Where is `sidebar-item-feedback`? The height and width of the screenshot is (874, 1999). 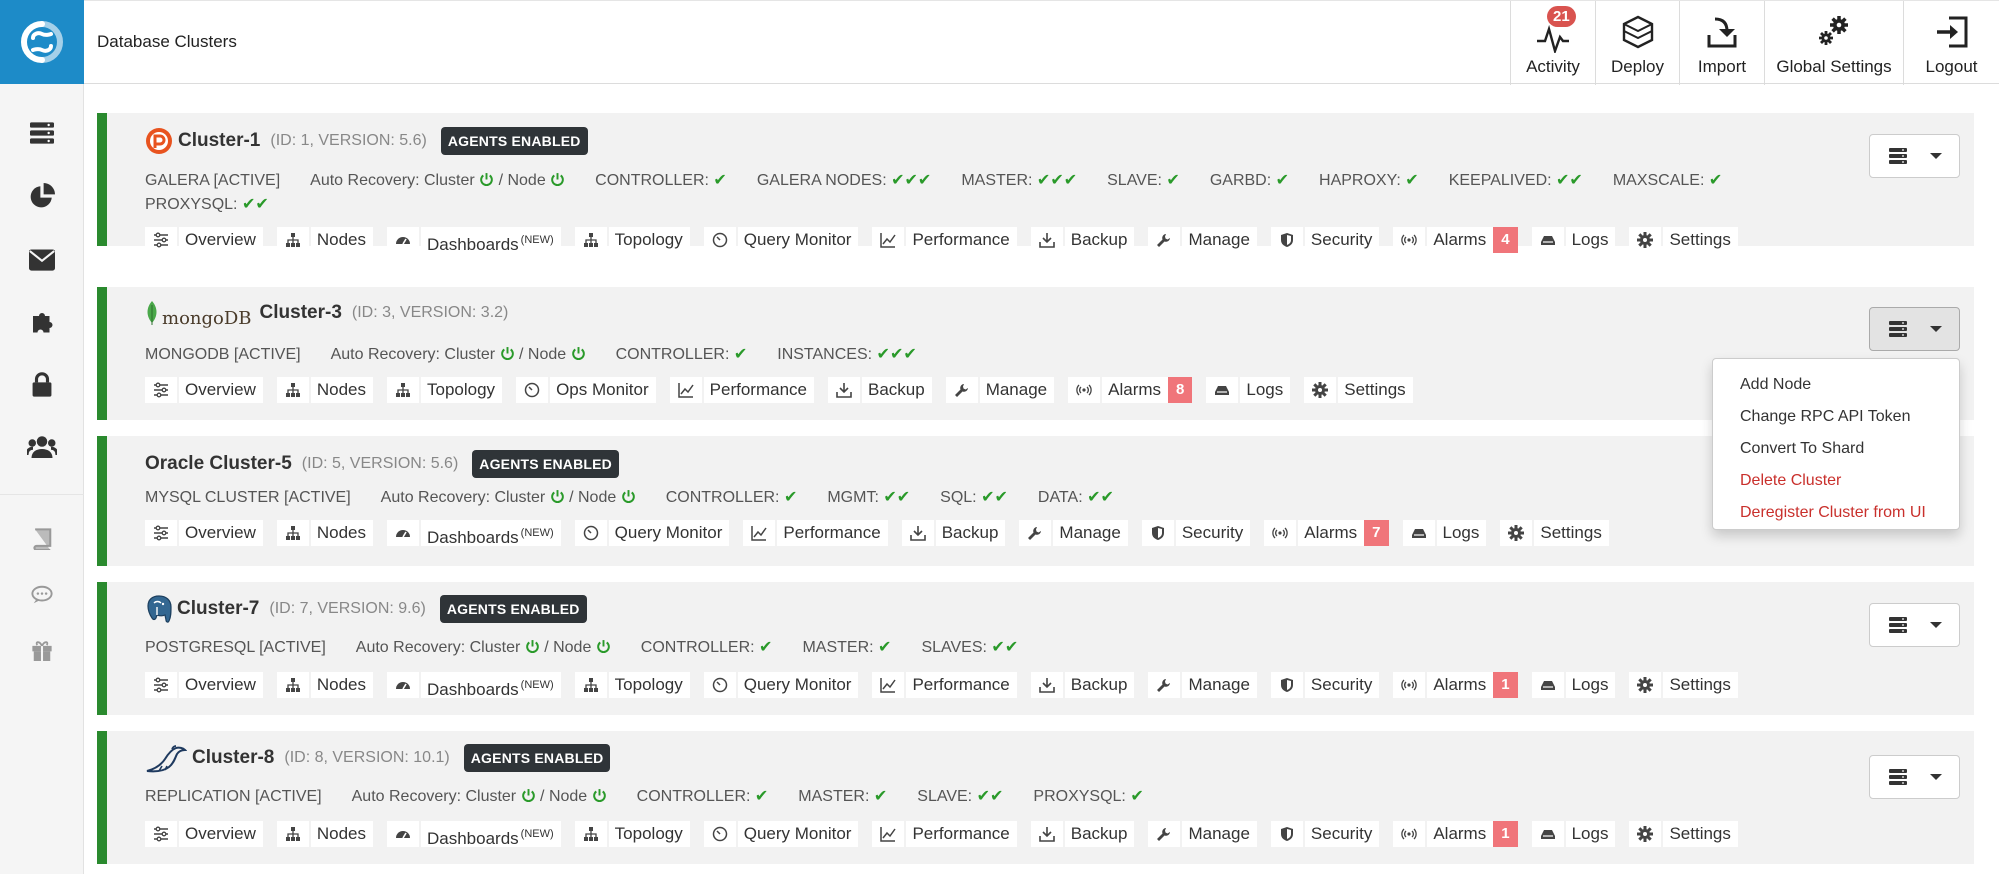 sidebar-item-feedback is located at coordinates (42, 595).